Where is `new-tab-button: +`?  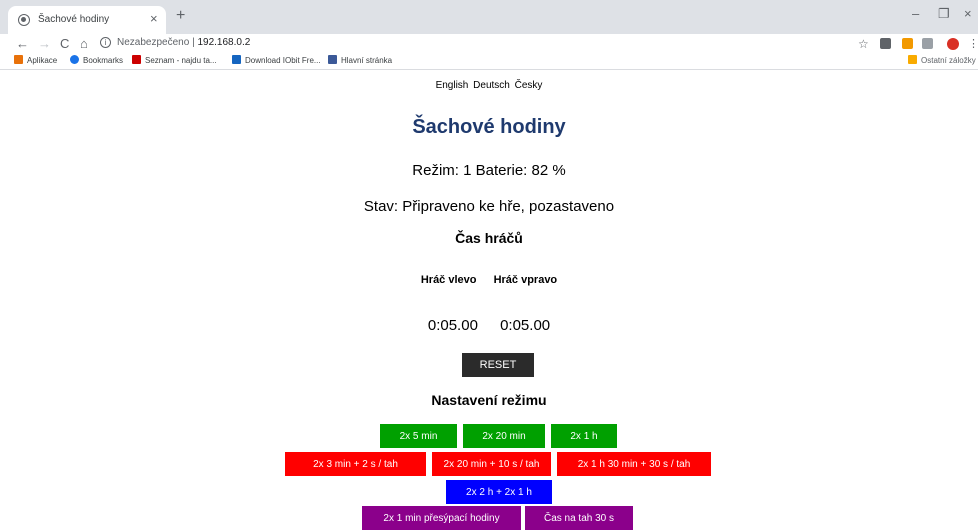 new-tab-button: + is located at coordinates (180, 16).